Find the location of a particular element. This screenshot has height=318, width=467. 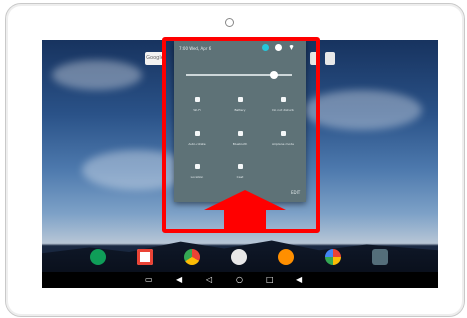

system-nav-bar: ▭ ◀ ◁ ○ □ ◀ is located at coordinates (240, 280).